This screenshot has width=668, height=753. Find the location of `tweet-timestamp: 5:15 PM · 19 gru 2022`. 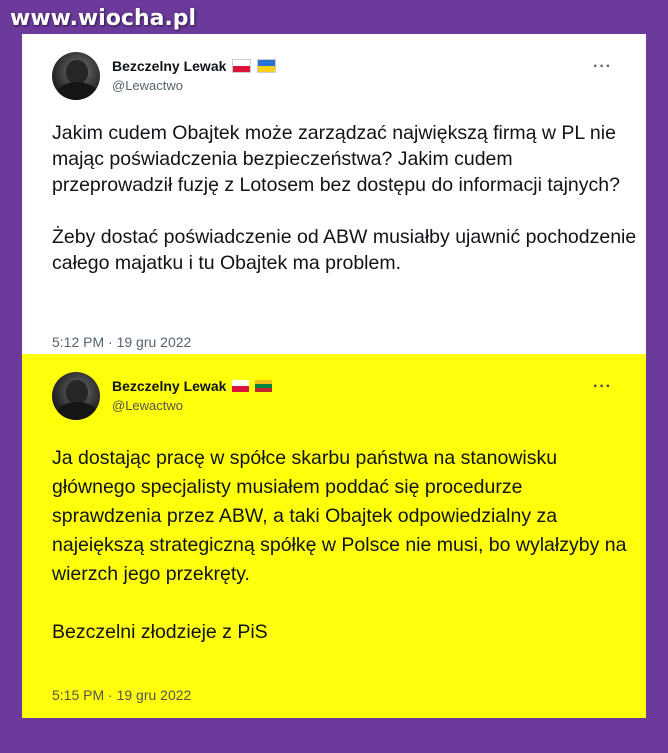

tweet-timestamp: 5:15 PM · 19 gru 2022 is located at coordinates (121, 695).